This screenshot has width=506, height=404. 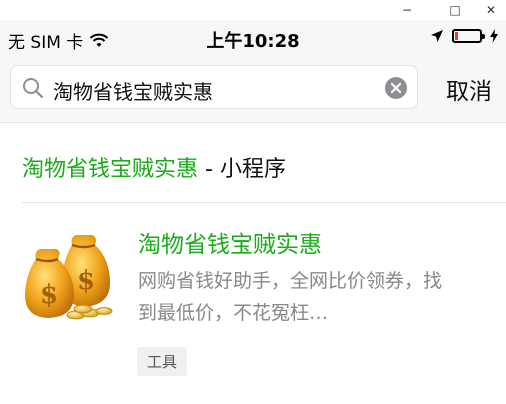 I want to click on search-input: 淘物省钱宝贼实惠, so click(x=214, y=87).